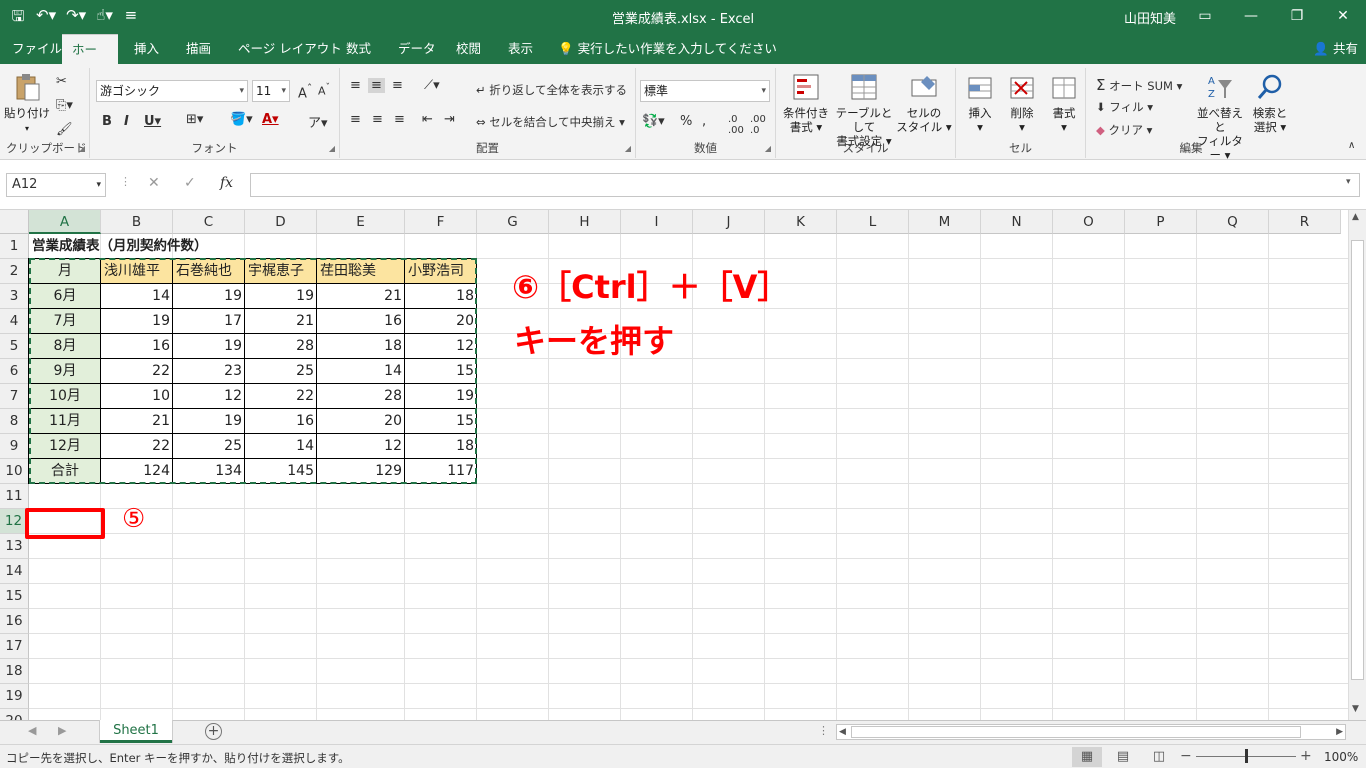  Describe the element at coordinates (355, 119) in the screenshot. I see `align-left-icon: ≡` at that location.